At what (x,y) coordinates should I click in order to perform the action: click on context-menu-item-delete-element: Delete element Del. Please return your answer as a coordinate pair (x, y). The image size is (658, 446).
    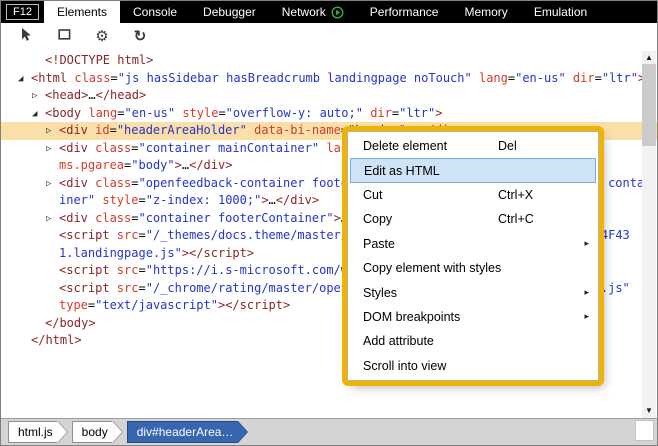
    Looking at the image, I should click on (473, 146).